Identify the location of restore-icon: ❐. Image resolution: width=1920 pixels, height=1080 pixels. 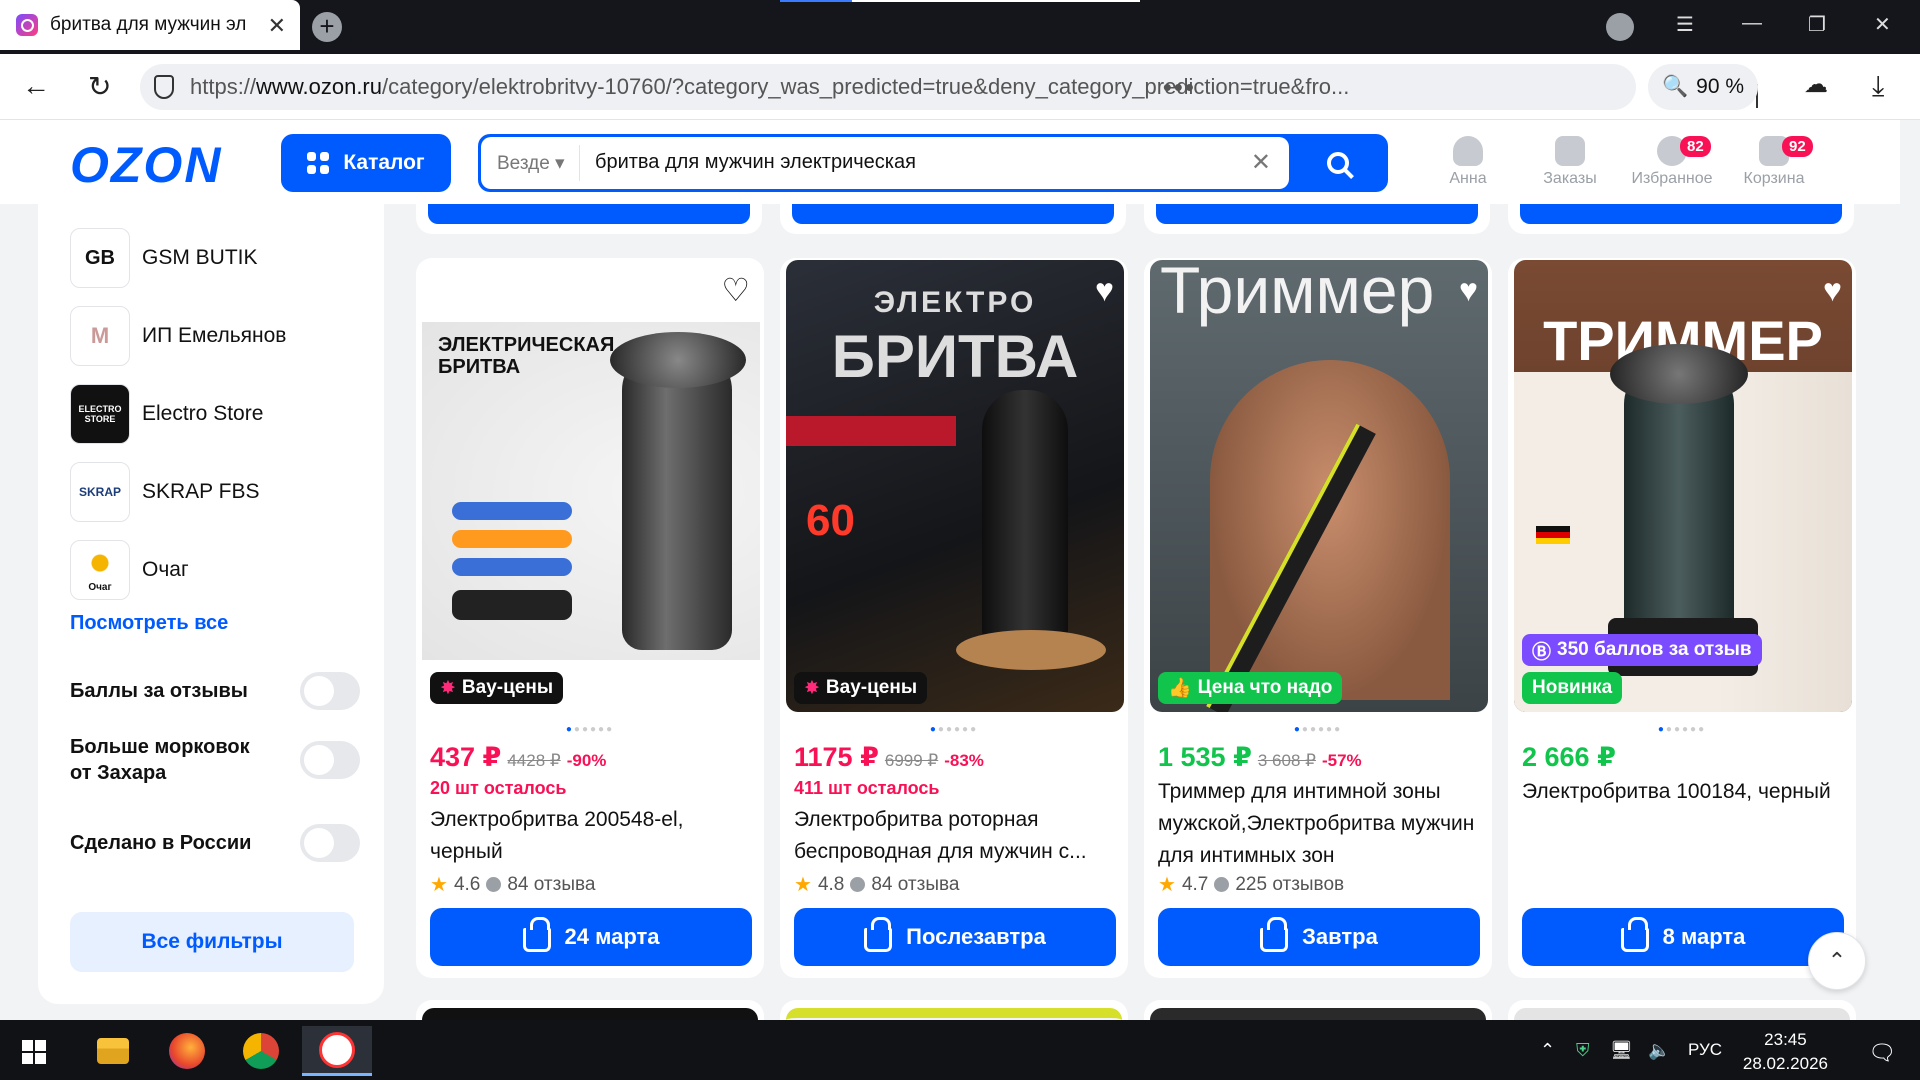
(1817, 24).